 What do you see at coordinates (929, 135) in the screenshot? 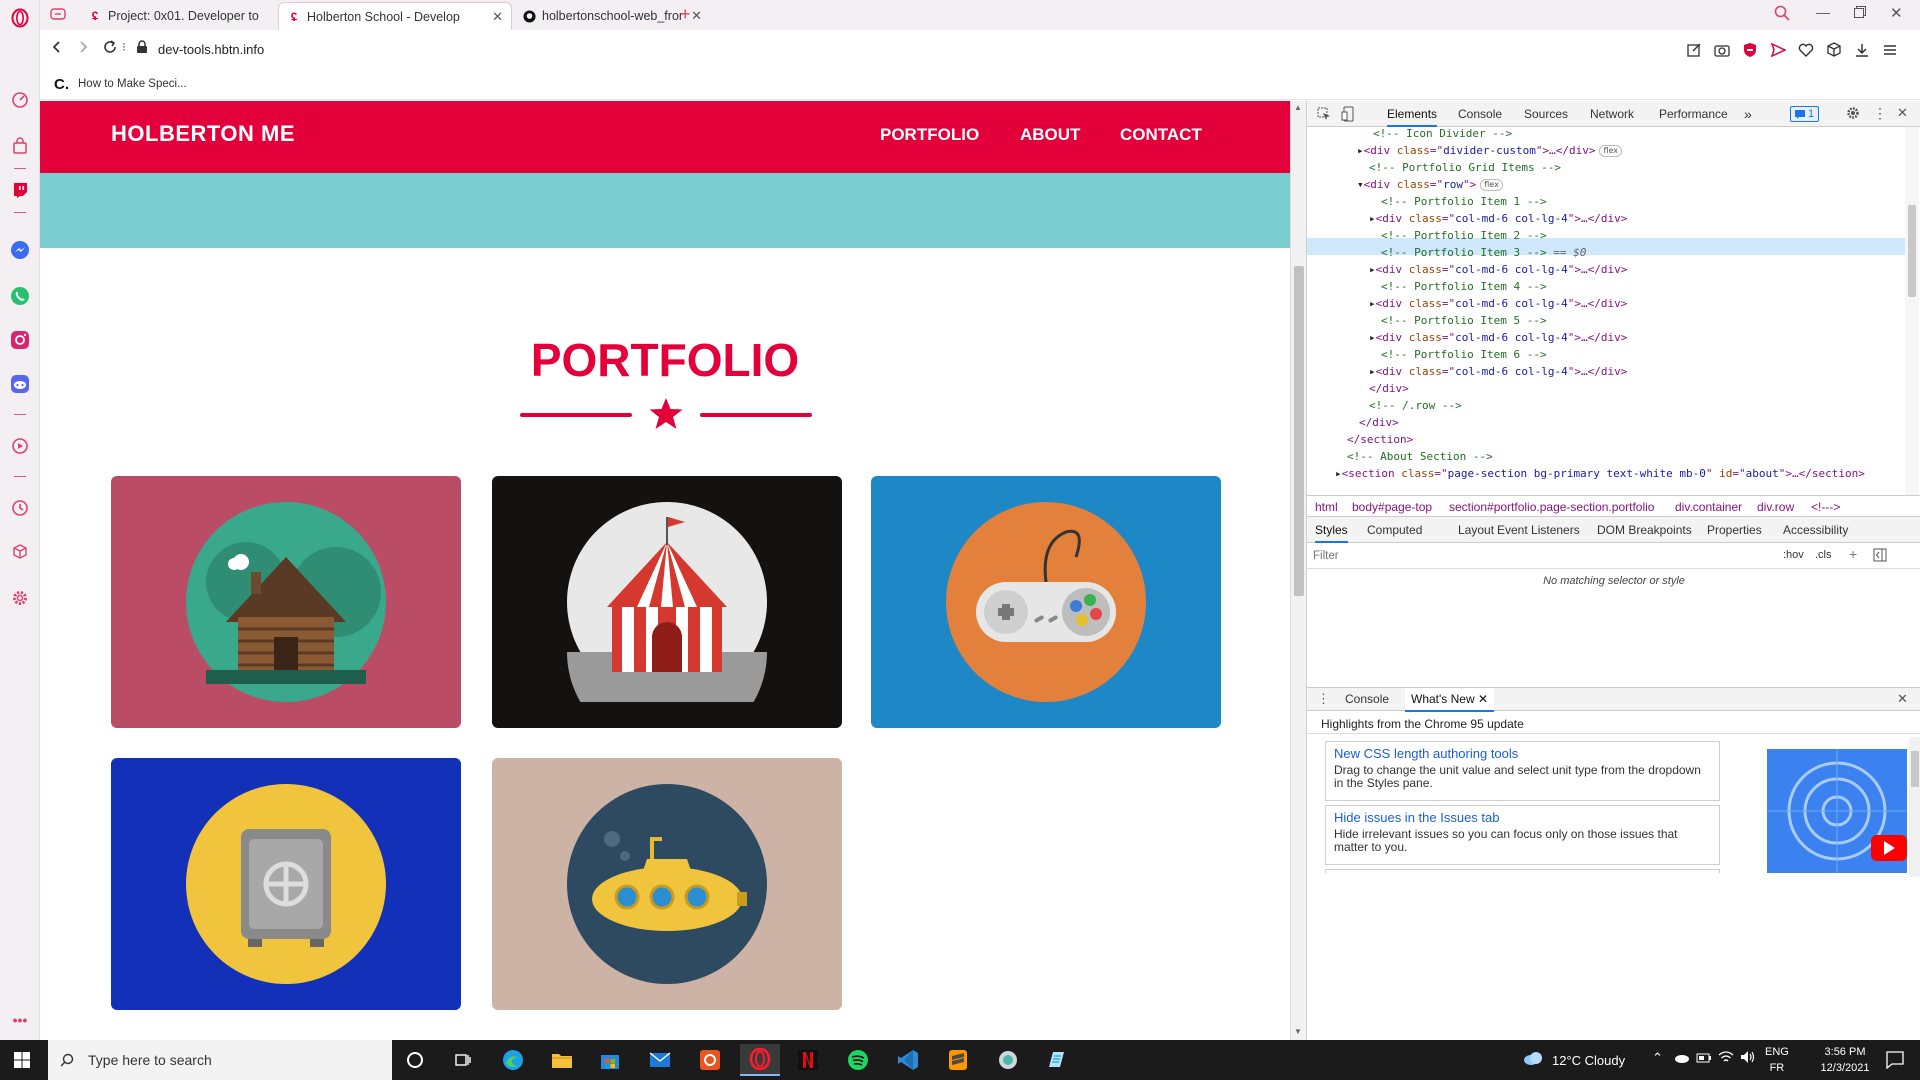
I see `nav-link-portfolio: PORTFOLIO` at bounding box center [929, 135].